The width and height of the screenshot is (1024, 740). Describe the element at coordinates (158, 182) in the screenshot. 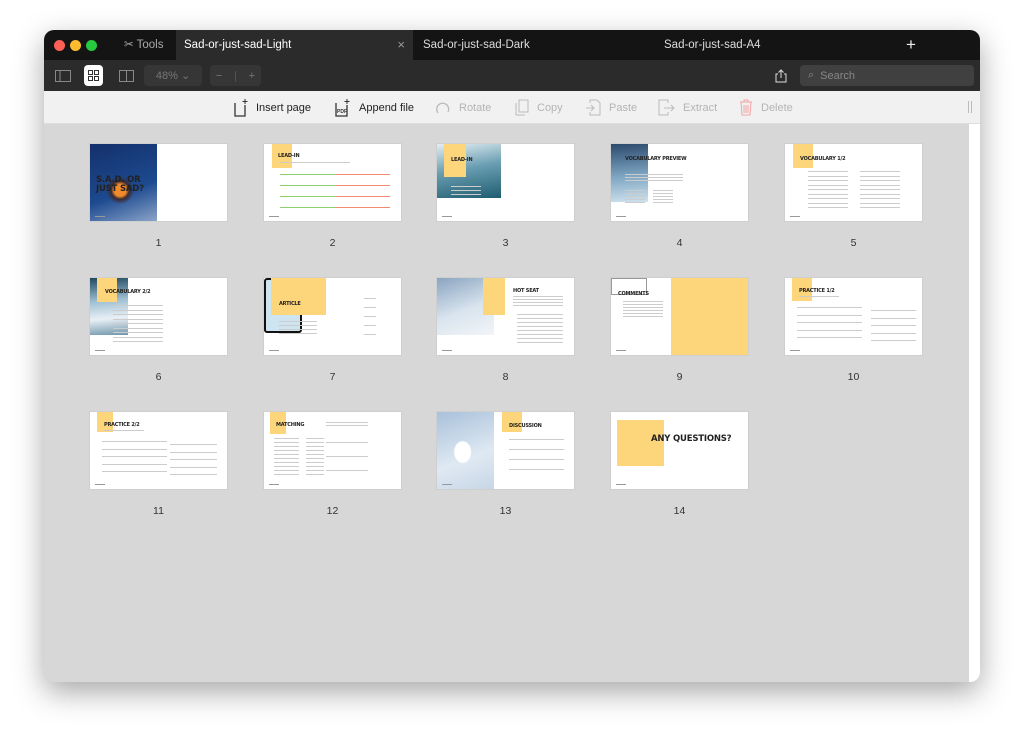

I see `page-thumbnail-1: S.A.D. OR JUST SAD?` at that location.